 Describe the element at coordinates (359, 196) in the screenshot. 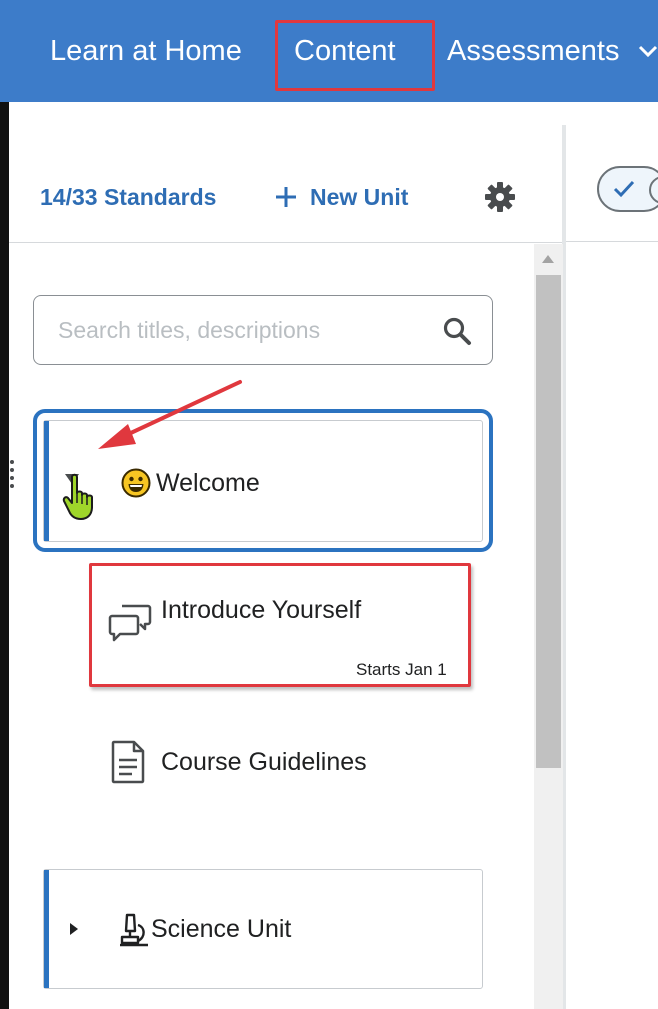

I see `new-unit-label: New Unit` at that location.